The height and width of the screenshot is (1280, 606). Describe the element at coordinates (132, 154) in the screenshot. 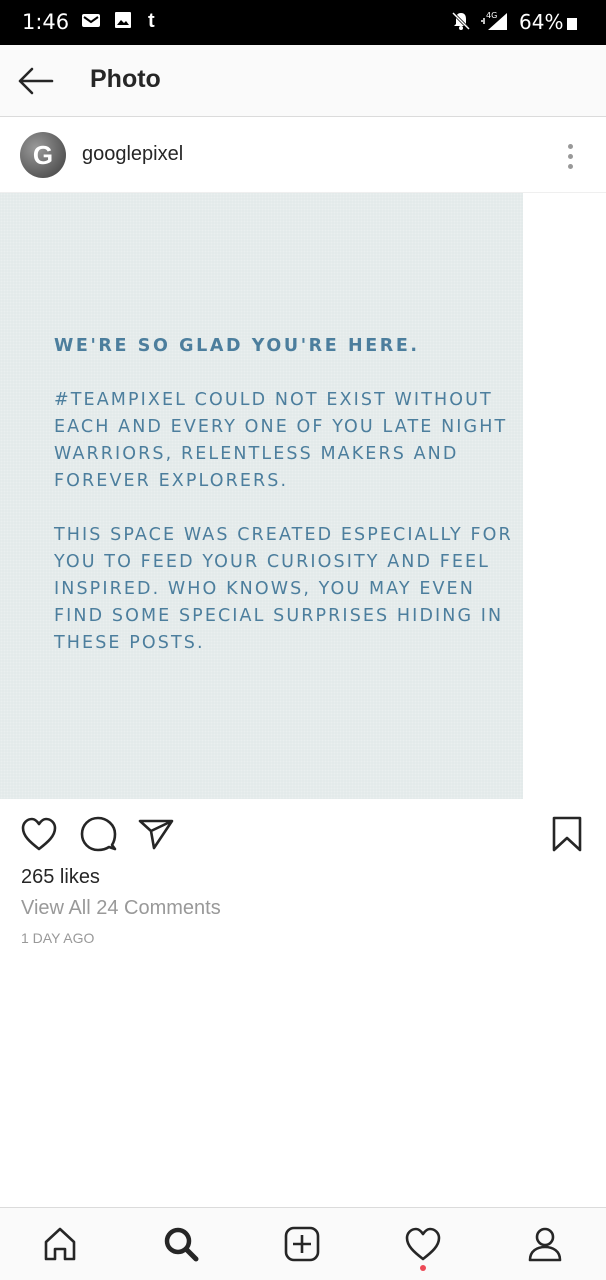

I see `username-link: googlepixel` at that location.